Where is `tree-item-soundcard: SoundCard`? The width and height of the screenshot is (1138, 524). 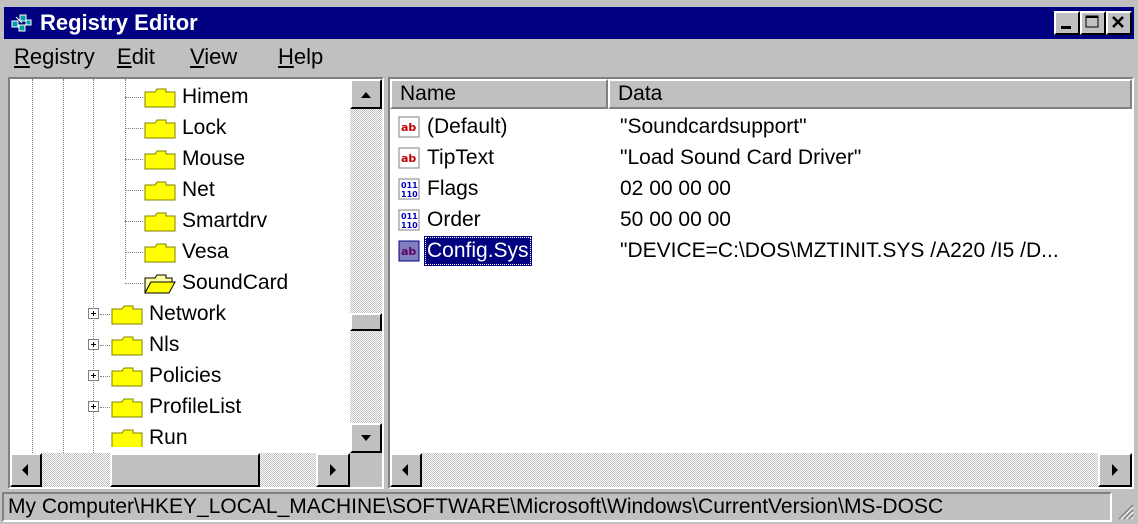
tree-item-soundcard: SoundCard is located at coordinates (180, 283).